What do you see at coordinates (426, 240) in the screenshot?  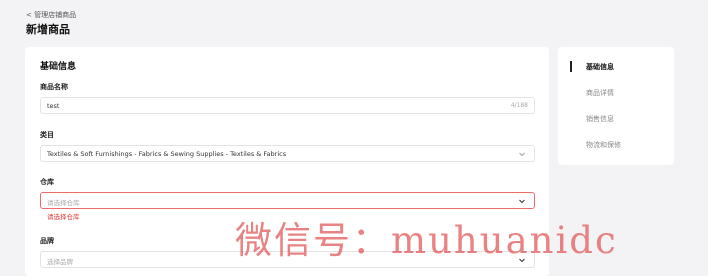 I see `watermark-text: 微信号：muhuanidc` at bounding box center [426, 240].